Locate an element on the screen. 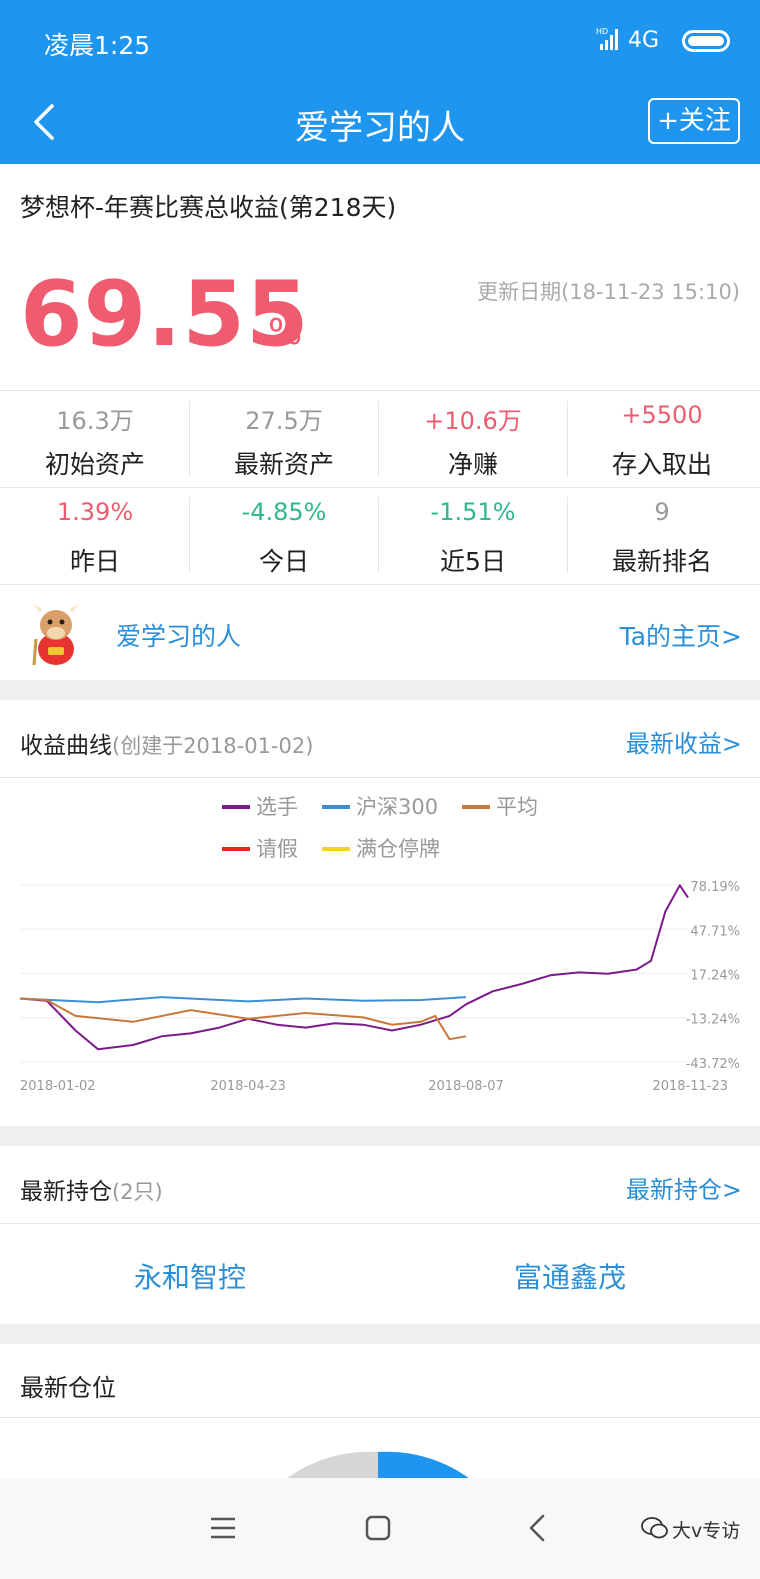 This screenshot has width=760, height=1579. stat-label: 初始资产 is located at coordinates (94, 464).